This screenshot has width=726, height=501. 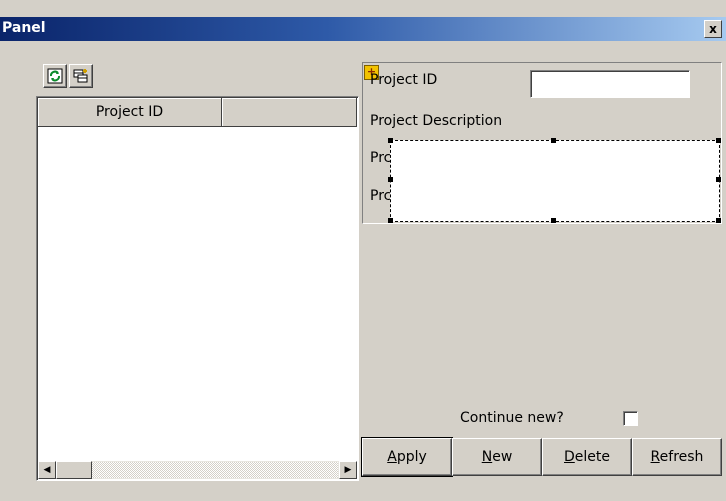 I want to click on continue-new-checkbox, so click(x=630, y=418).